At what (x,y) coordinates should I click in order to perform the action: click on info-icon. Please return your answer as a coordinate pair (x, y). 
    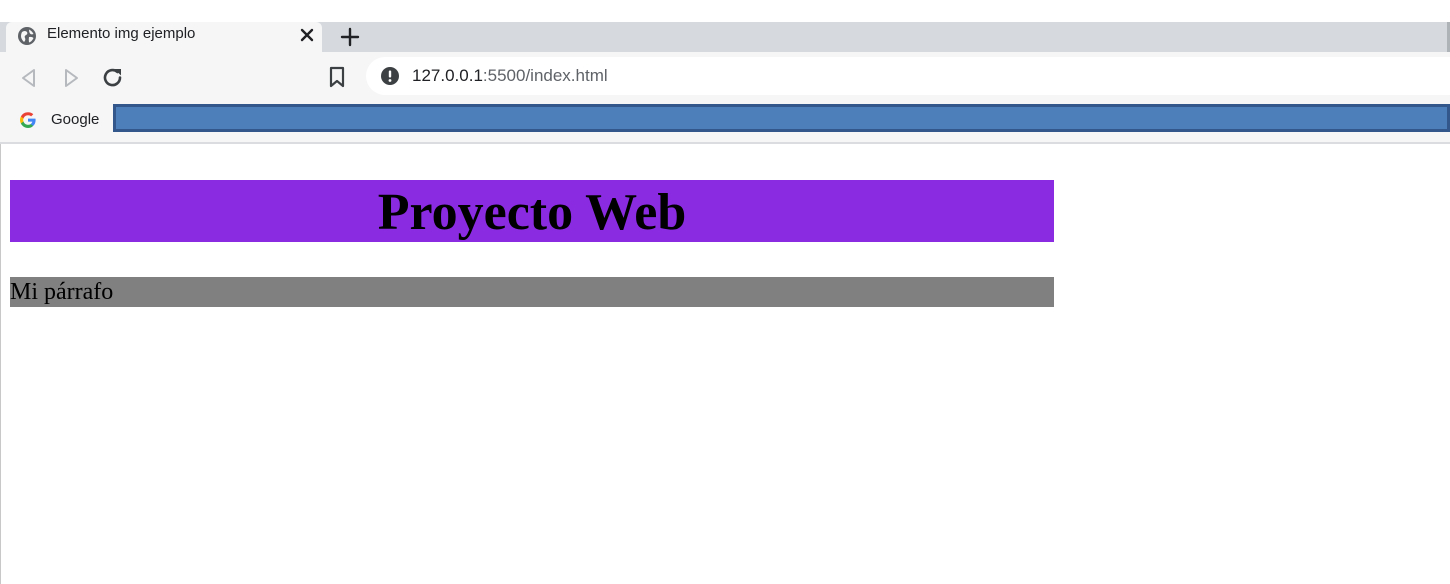
    Looking at the image, I should click on (390, 76).